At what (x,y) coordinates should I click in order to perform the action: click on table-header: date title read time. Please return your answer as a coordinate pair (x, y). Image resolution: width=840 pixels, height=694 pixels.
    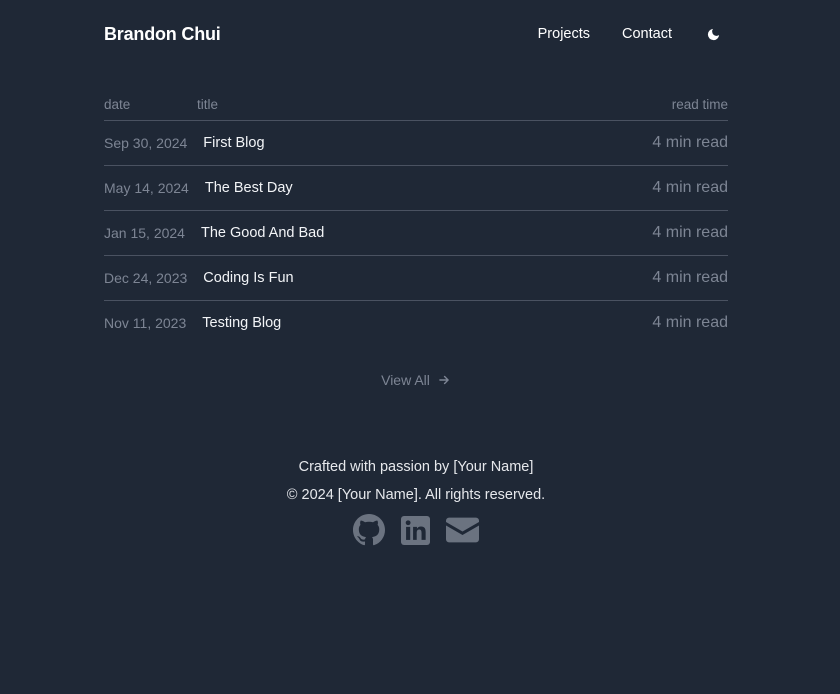
    Looking at the image, I should click on (416, 104).